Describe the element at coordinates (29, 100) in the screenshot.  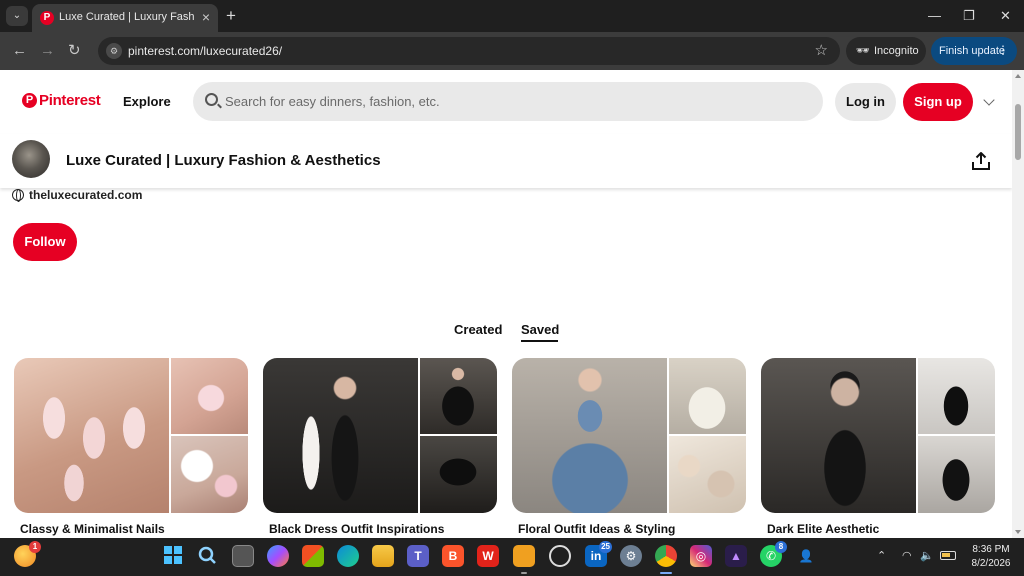
I see `pinterest-logo-icon: P` at that location.